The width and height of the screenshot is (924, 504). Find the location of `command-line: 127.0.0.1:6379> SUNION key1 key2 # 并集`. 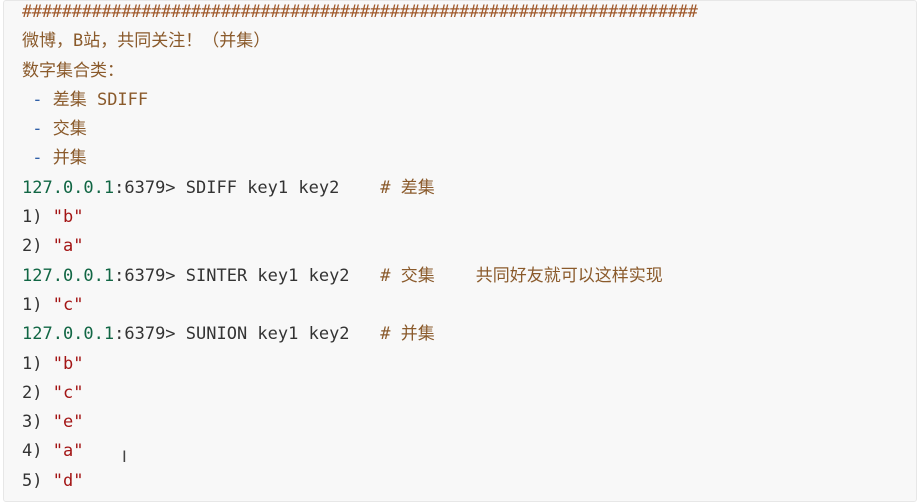

command-line: 127.0.0.1:6379> SUNION key1 key2 # 并集 is located at coordinates (469, 334).